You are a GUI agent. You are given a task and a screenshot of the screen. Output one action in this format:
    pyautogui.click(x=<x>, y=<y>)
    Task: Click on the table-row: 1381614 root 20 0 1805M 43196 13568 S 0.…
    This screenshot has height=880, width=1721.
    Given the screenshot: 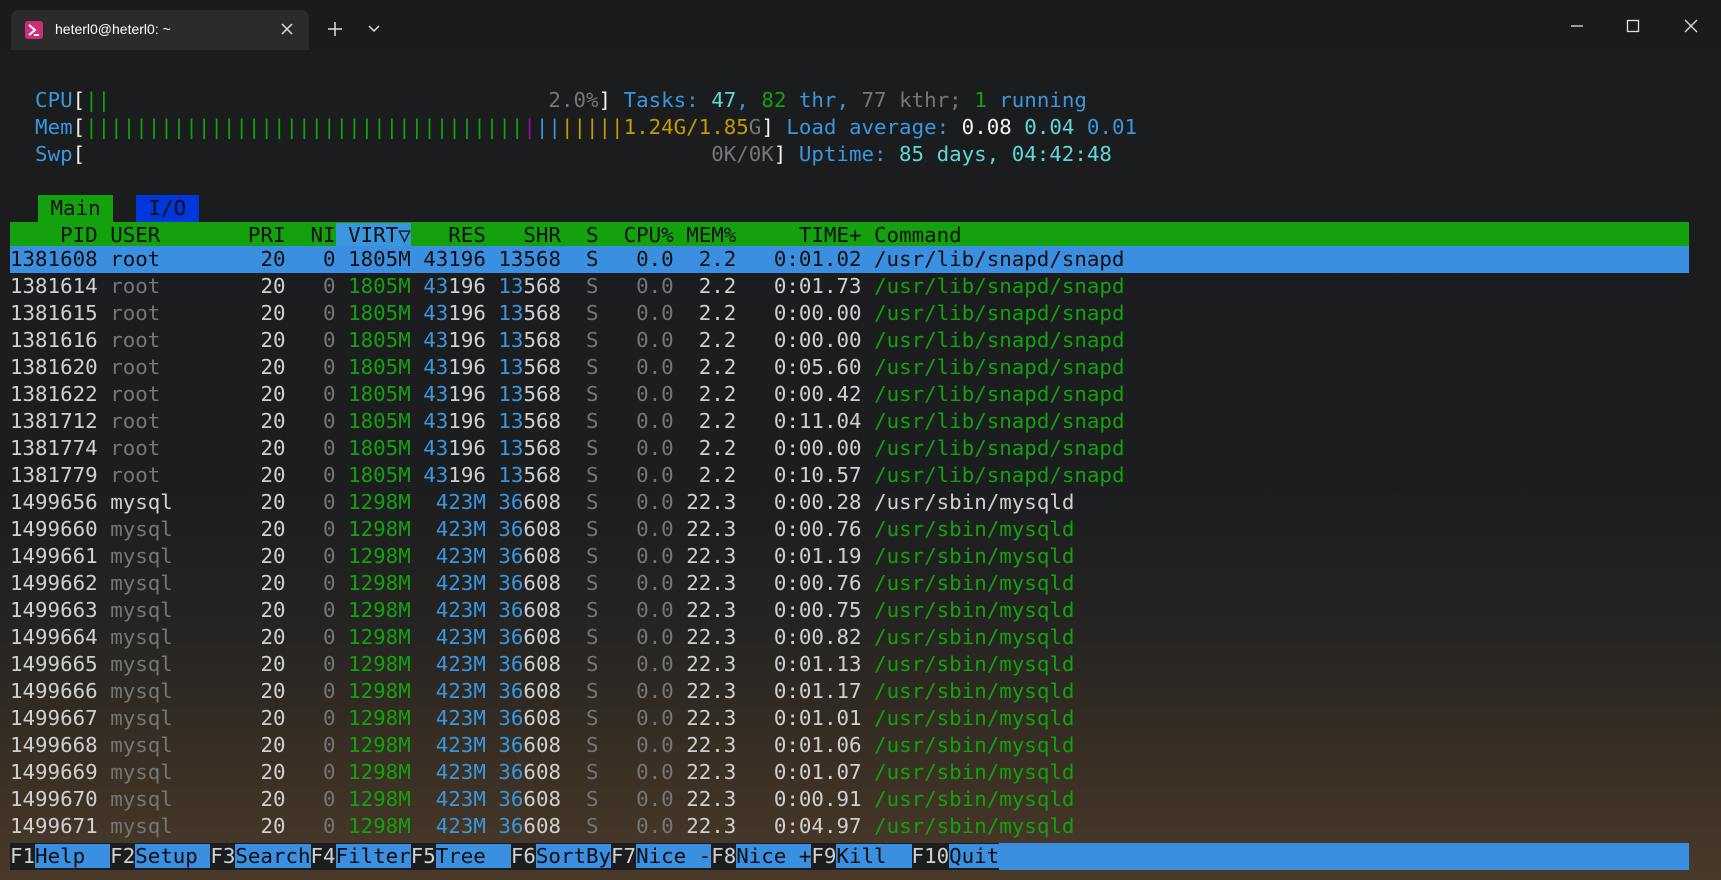 What is the action you would take?
    pyautogui.click(x=630, y=286)
    